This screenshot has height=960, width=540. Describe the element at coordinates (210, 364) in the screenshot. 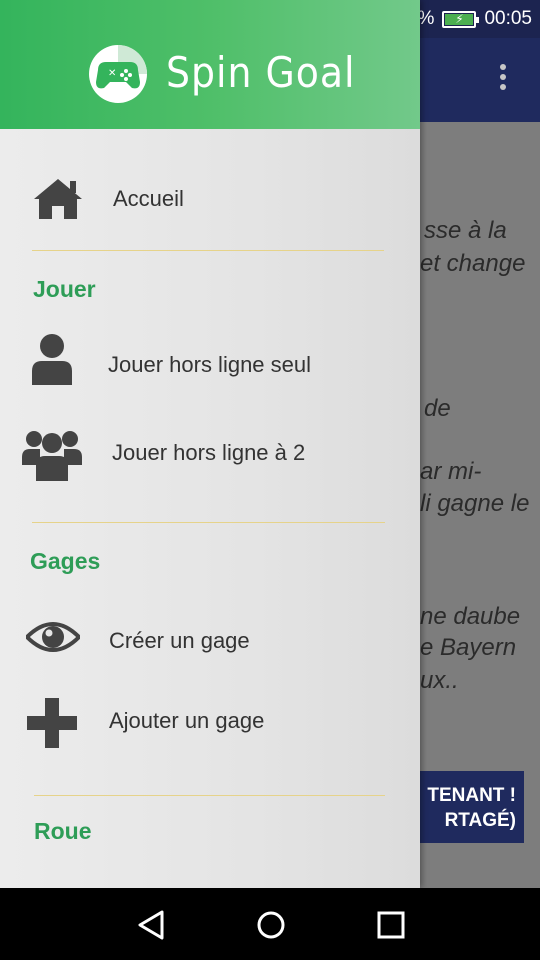

I see `drawer-item-label: Jouer hors ligne seul` at that location.